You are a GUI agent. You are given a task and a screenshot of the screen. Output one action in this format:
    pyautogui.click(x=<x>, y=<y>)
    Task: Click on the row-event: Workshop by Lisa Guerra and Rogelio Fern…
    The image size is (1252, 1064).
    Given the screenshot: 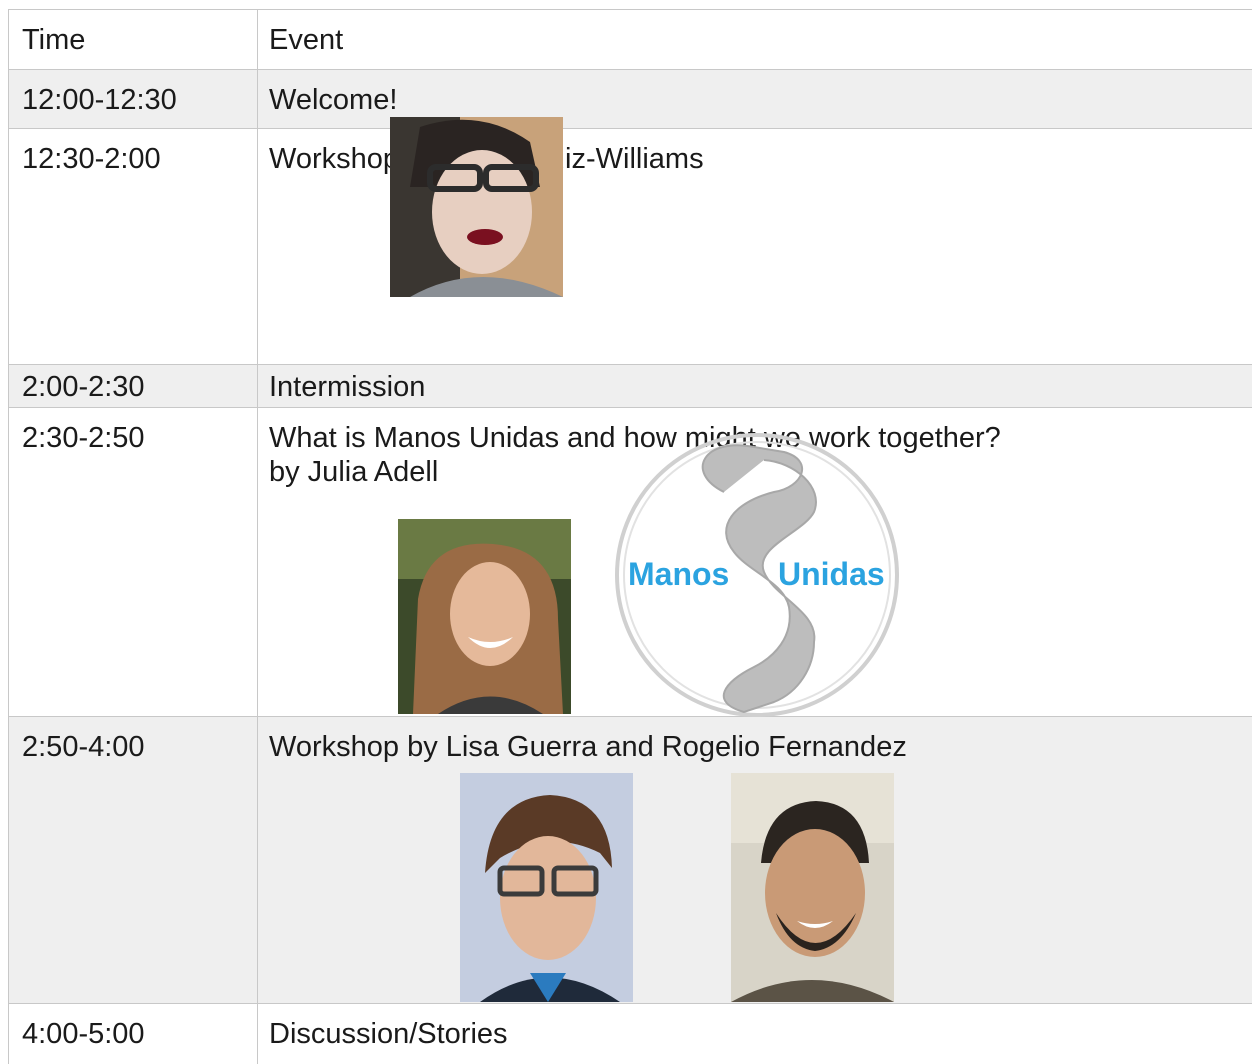 What is the action you would take?
    pyautogui.click(x=588, y=747)
    